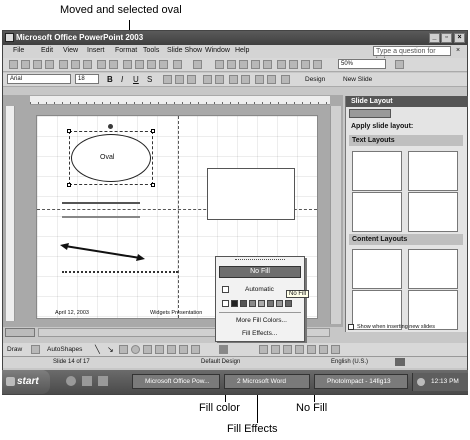 The width and height of the screenshot is (470, 440). Describe the element at coordinates (87, 64) in the screenshot. I see `print-preview-icon` at that location.